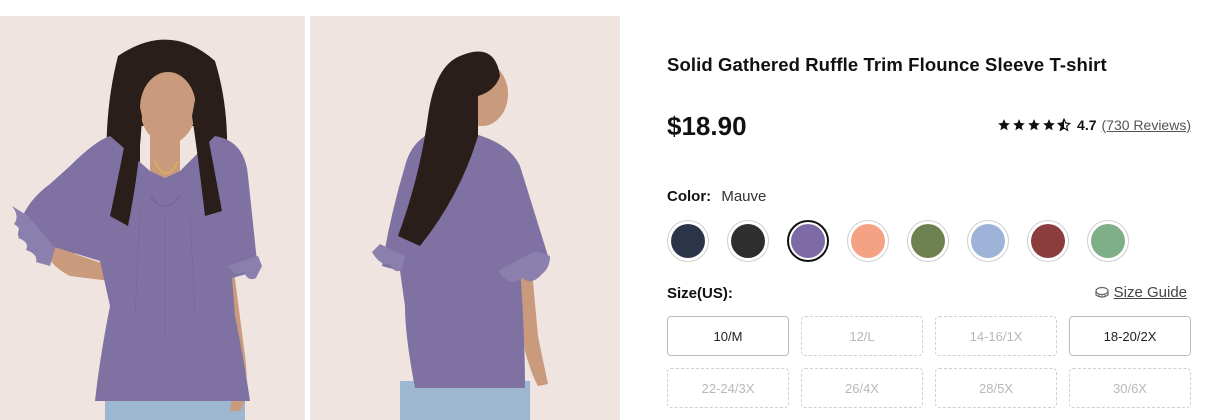 This screenshot has width=1224, height=420. I want to click on size-option-button: 14-16/1X, so click(996, 336).